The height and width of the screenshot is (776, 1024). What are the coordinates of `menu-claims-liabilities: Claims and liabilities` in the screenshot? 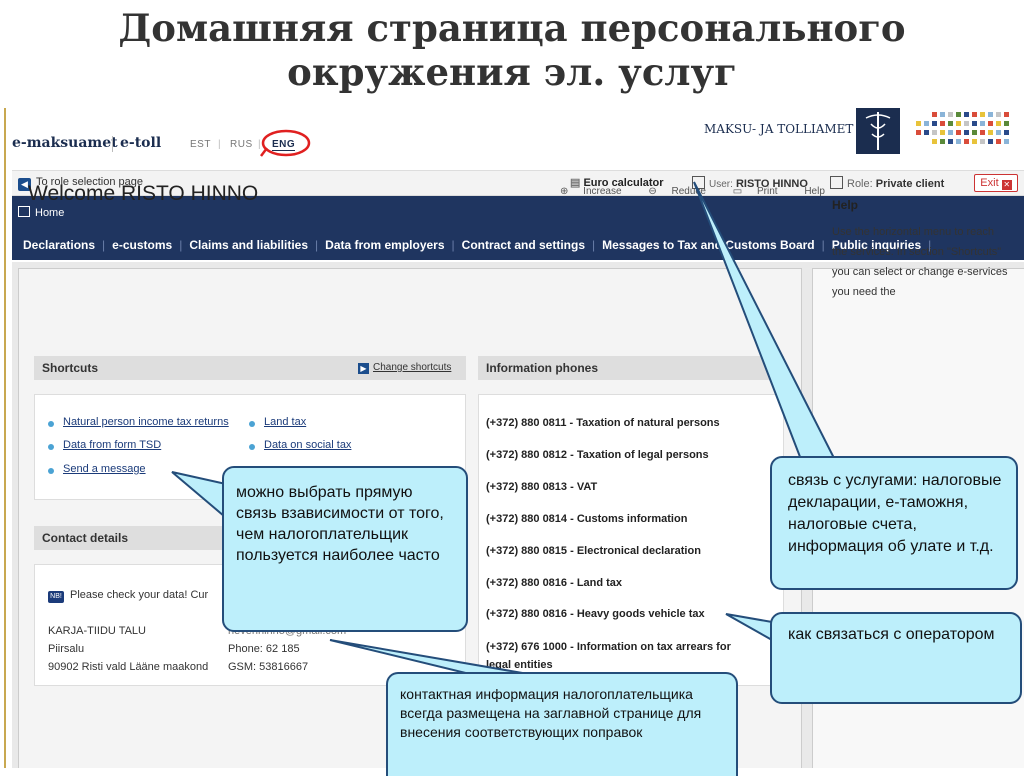 It's located at (248, 245).